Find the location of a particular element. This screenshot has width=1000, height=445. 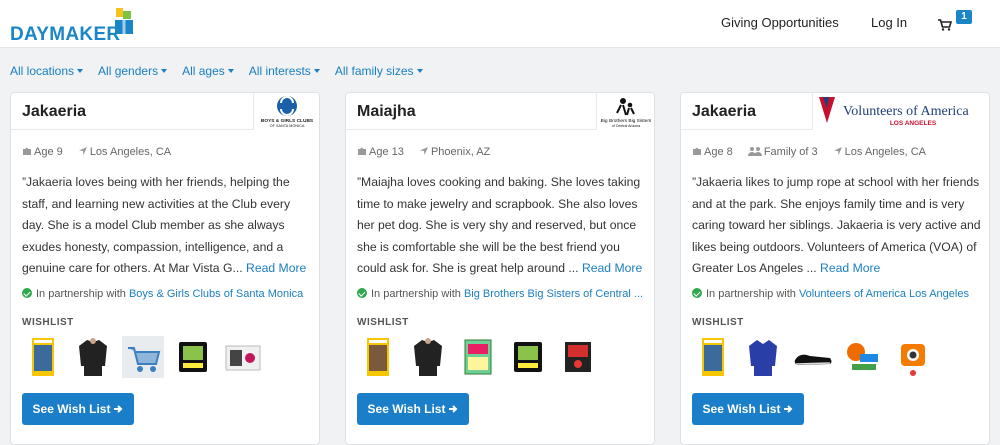

location-meta: Phoenix, AZ is located at coordinates (457, 152).